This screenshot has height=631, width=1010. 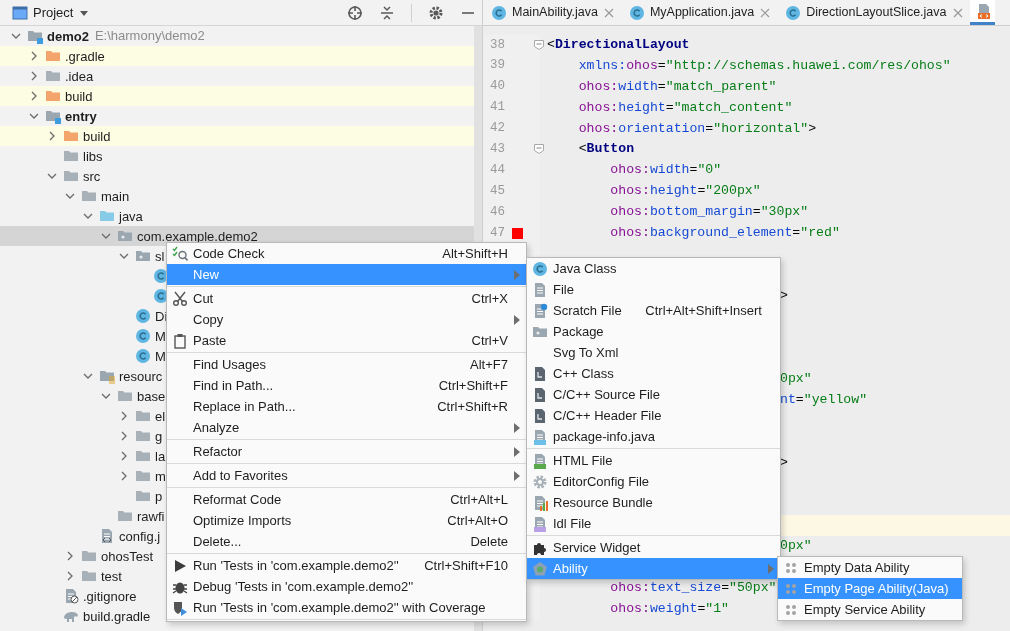 What do you see at coordinates (618, 44) in the screenshot?
I see `code-line: <DirectionalLayout` at bounding box center [618, 44].